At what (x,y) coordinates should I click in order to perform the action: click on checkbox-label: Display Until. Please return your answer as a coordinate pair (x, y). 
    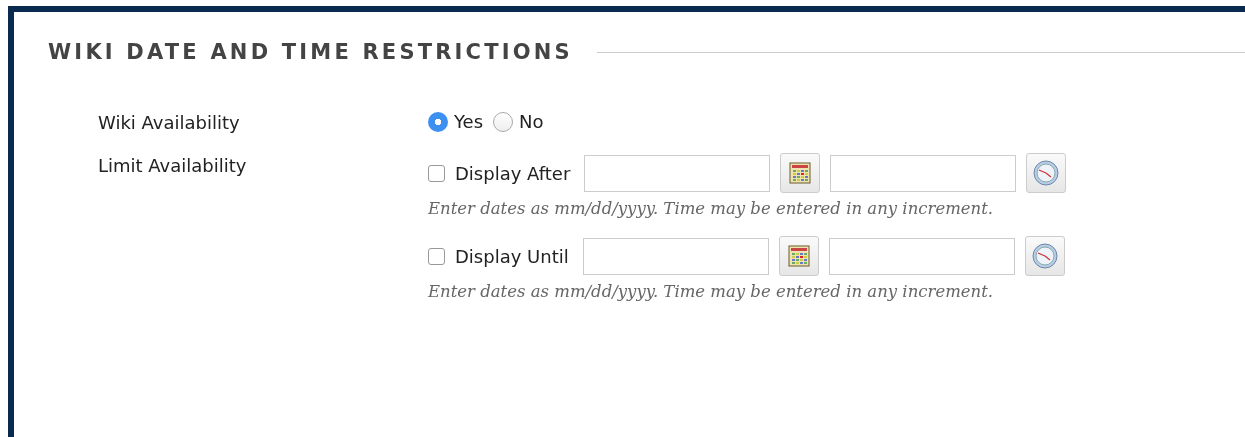
    Looking at the image, I should click on (512, 256).